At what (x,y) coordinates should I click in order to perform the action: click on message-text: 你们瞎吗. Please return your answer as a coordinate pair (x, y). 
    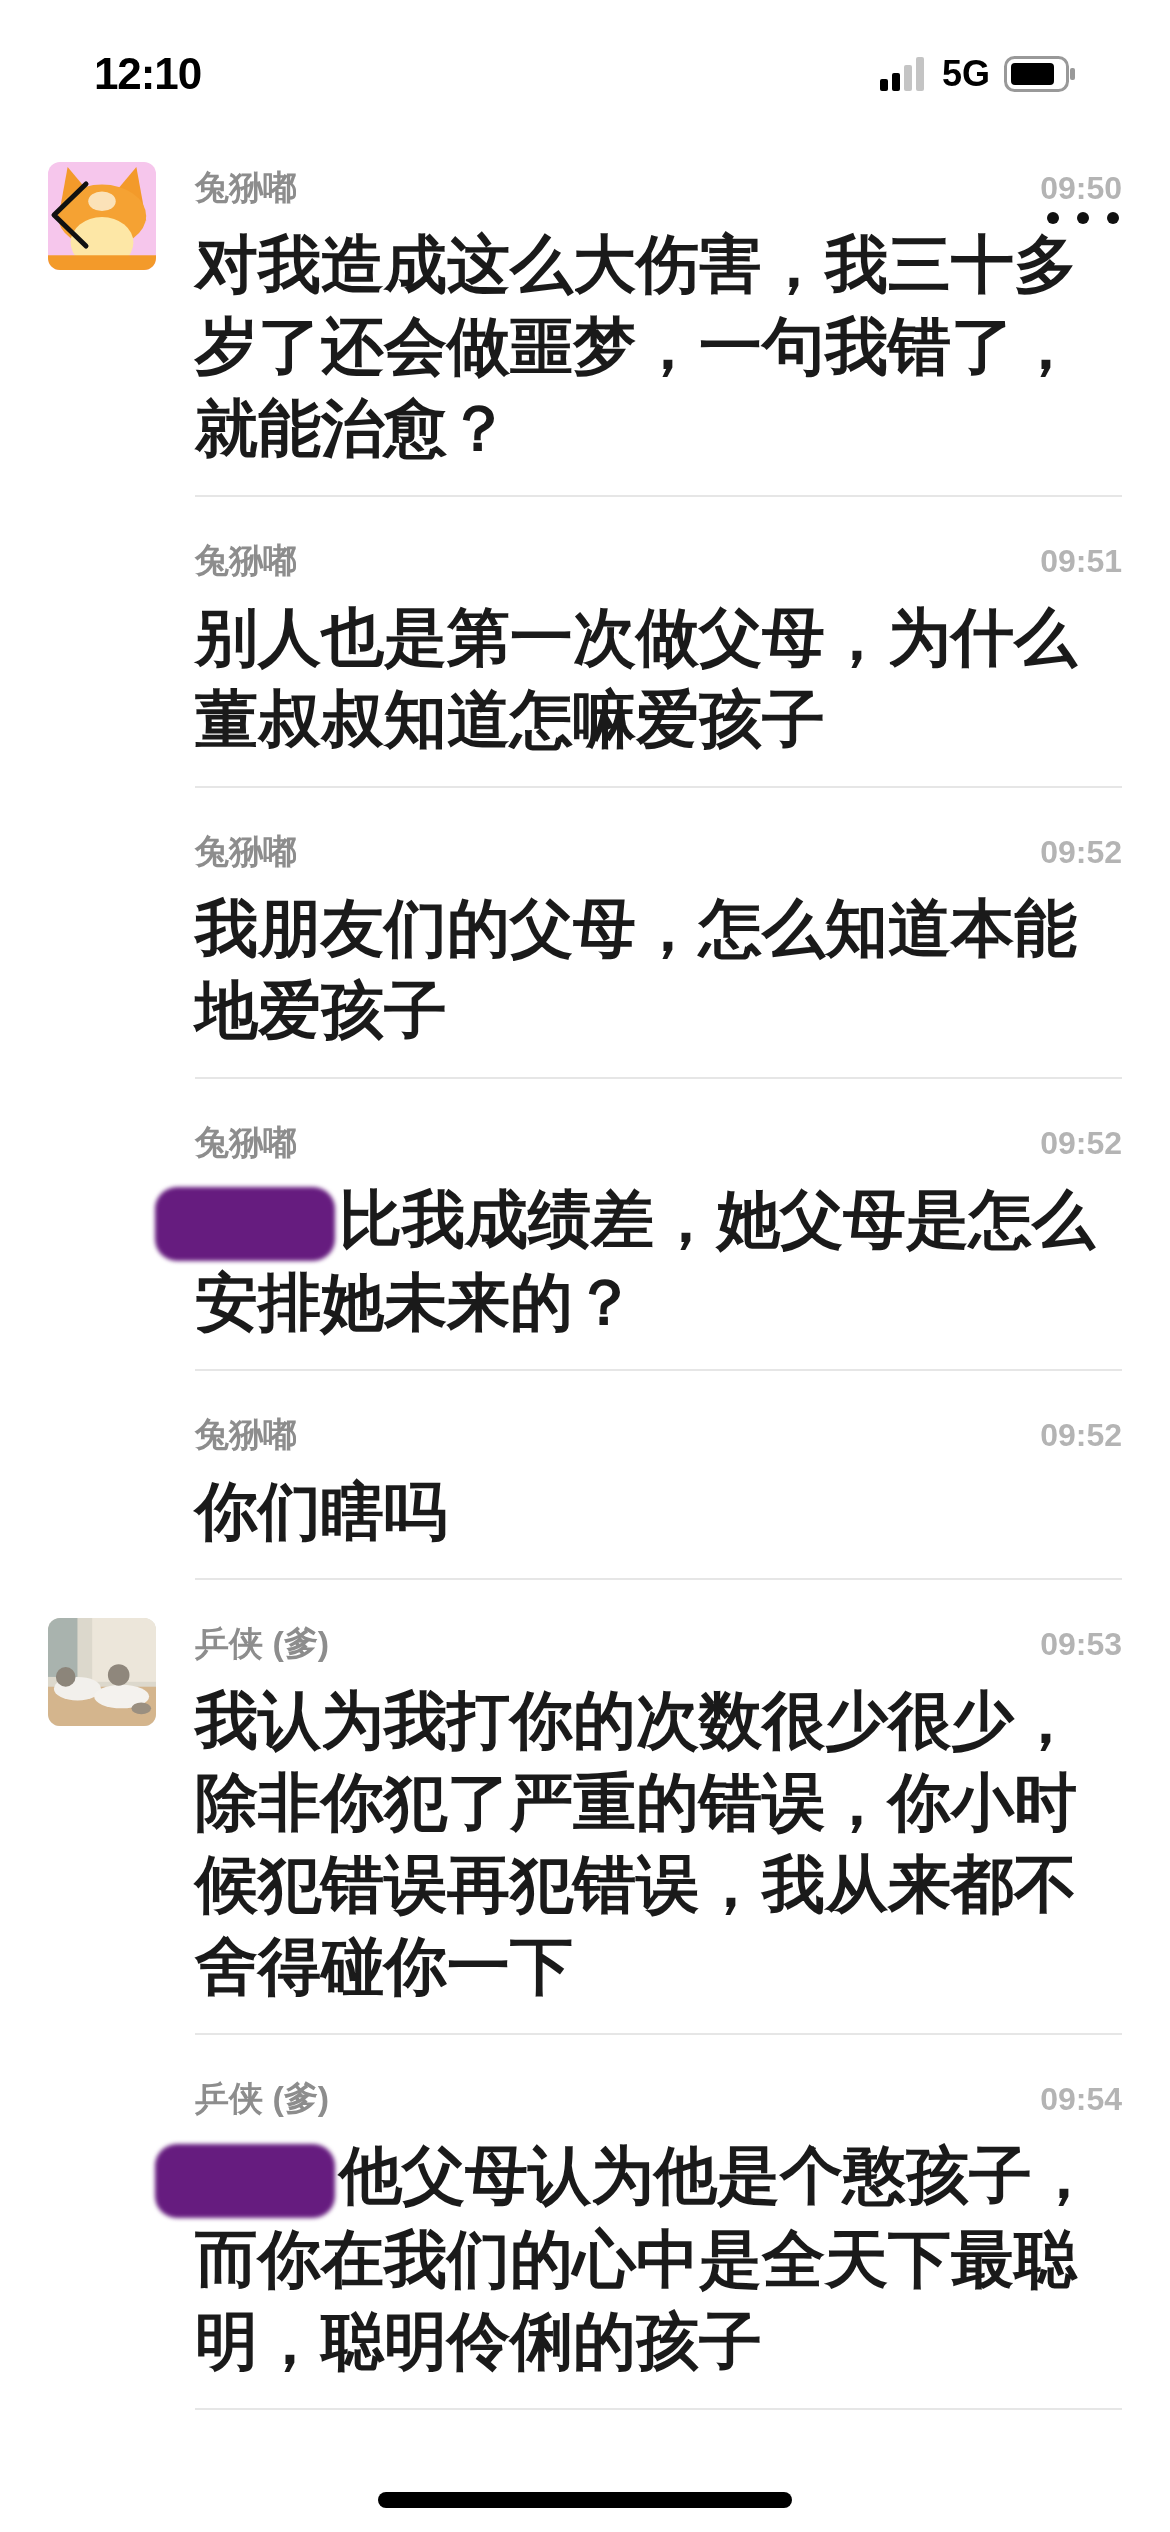
    Looking at the image, I should click on (321, 1512).